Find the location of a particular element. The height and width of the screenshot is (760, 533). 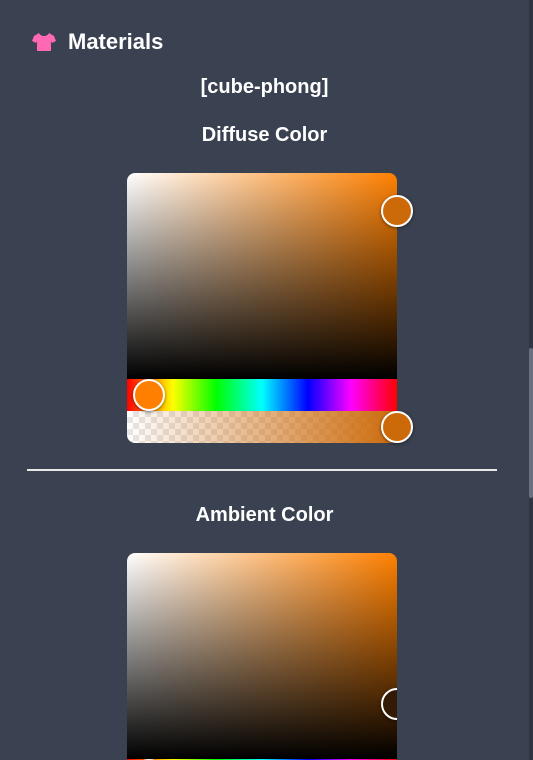

ambient-color-picker is located at coordinates (262, 656).